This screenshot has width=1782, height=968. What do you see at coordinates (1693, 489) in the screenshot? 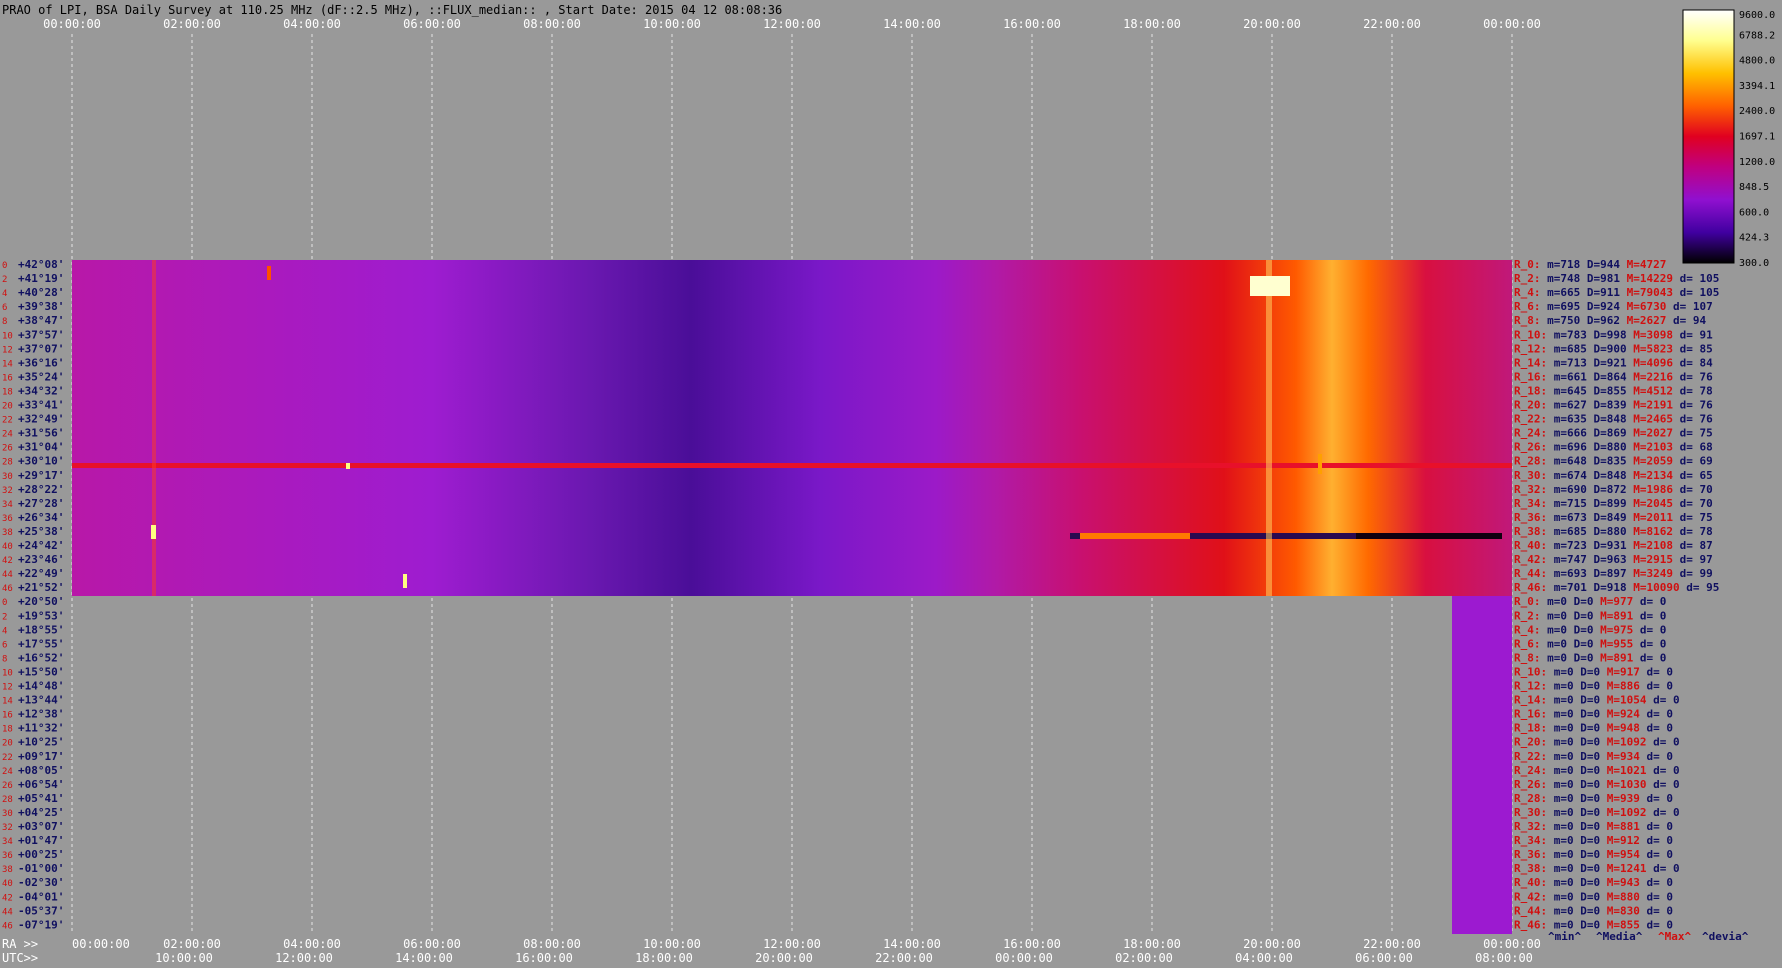
I see `stat-field: d= 70` at bounding box center [1693, 489].